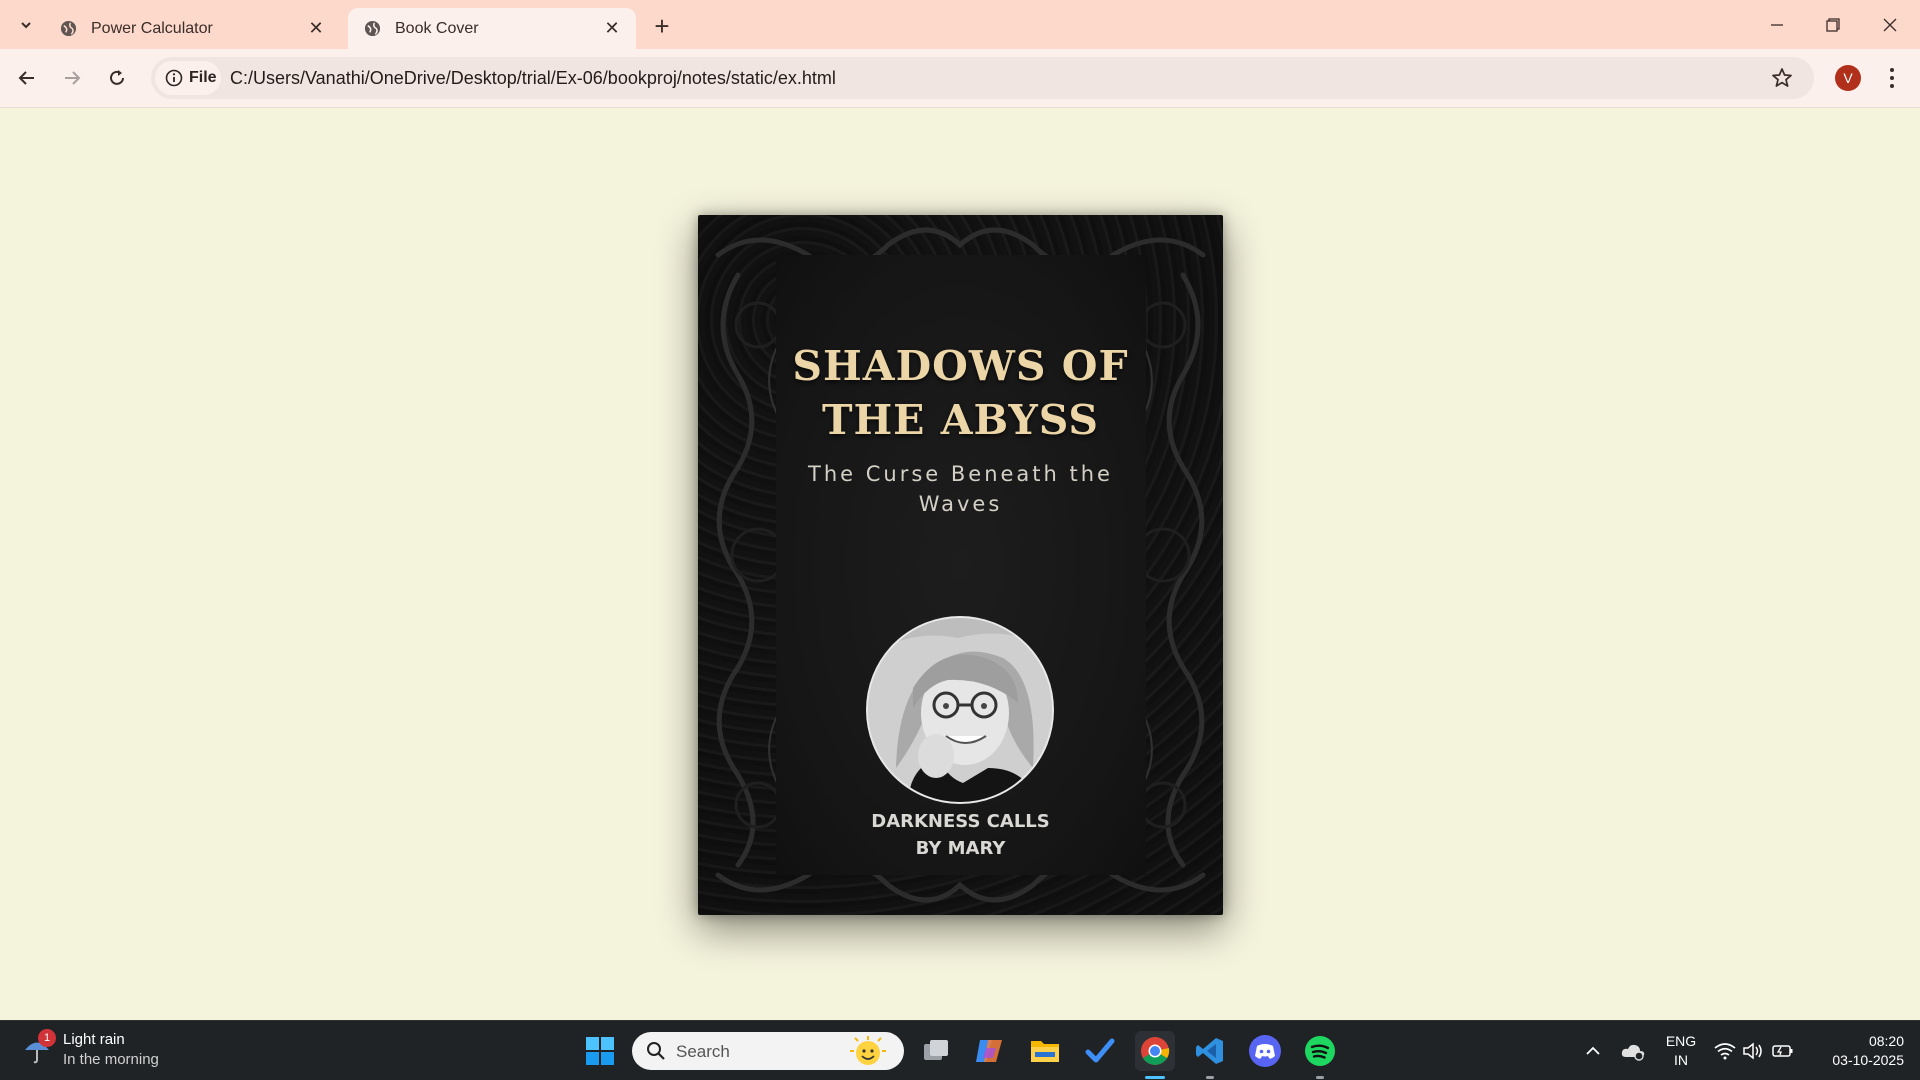 This screenshot has height=1080, width=1920. I want to click on arrow-right-icon, so click(73, 78).